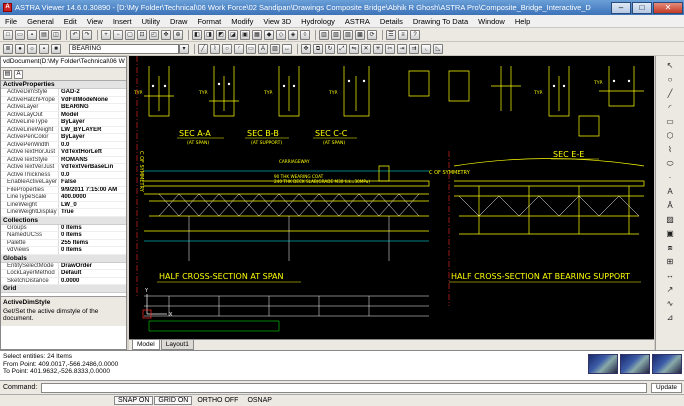 This screenshot has height=406, width=684. Describe the element at coordinates (184, 48) in the screenshot. I see `chevron-down-icon: ▾` at that location.